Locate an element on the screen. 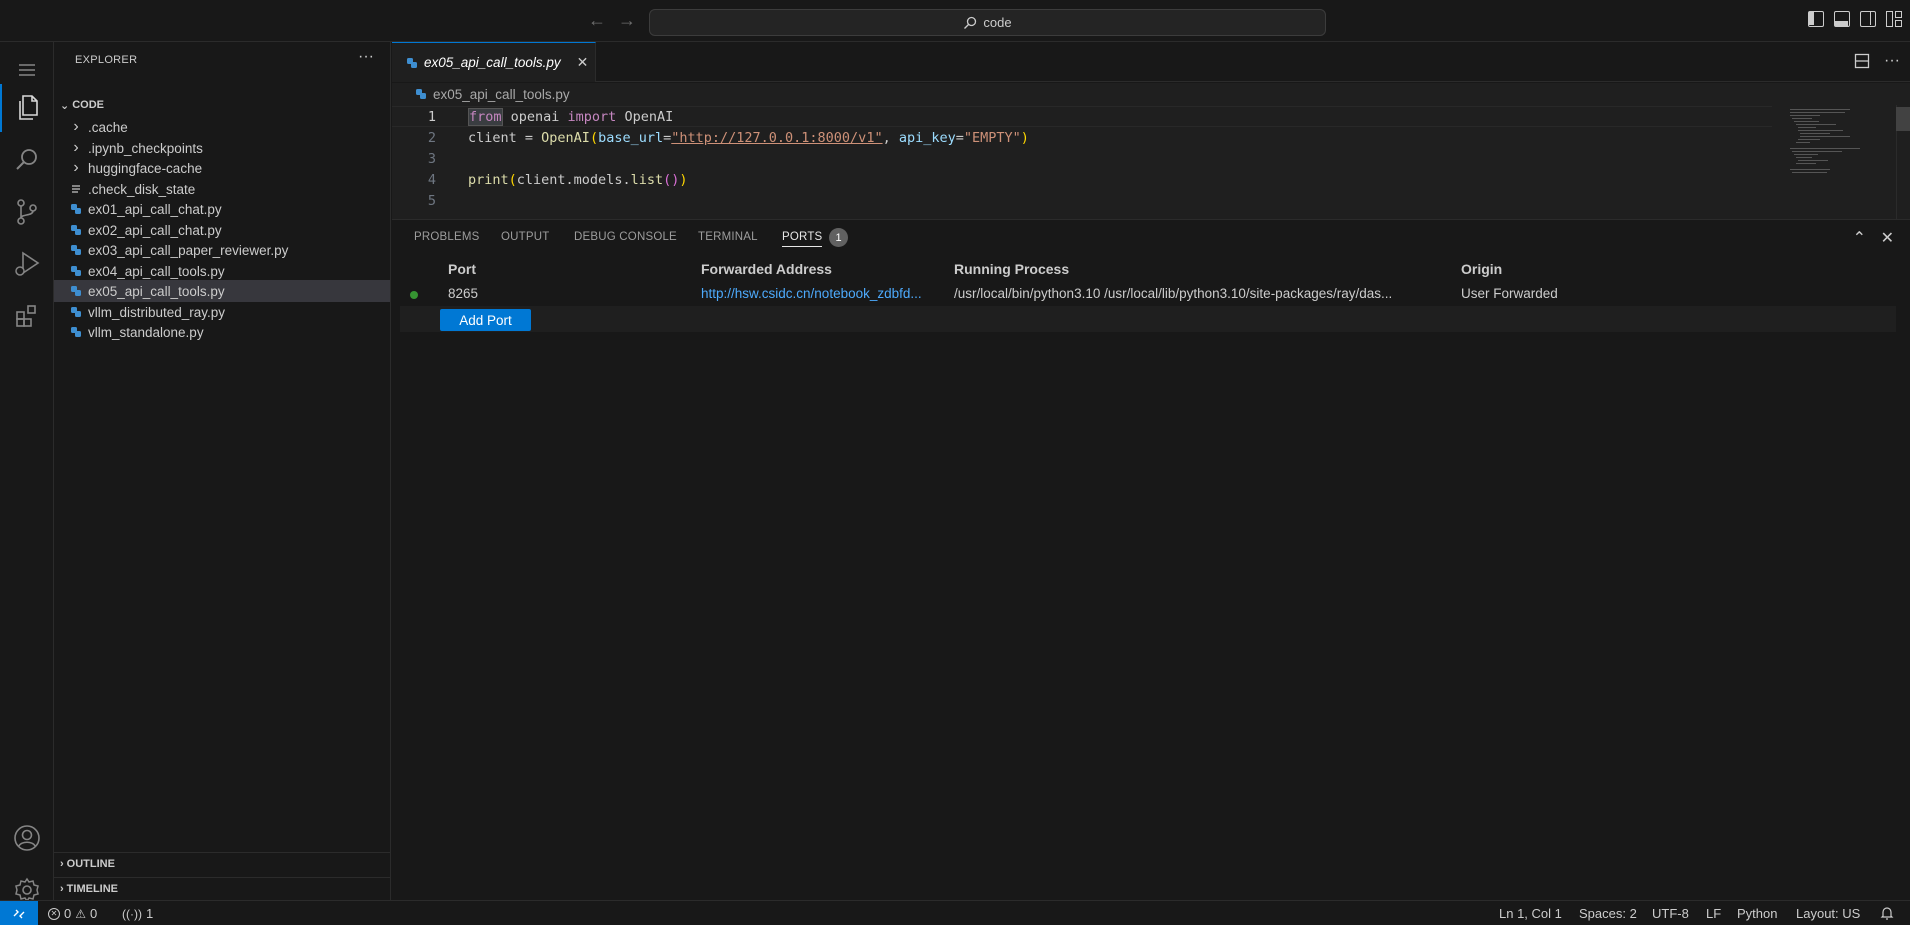 Image resolution: width=1910 pixels, height=925 pixels. file-tree-item: vllm_standalone.py is located at coordinates (222, 332).